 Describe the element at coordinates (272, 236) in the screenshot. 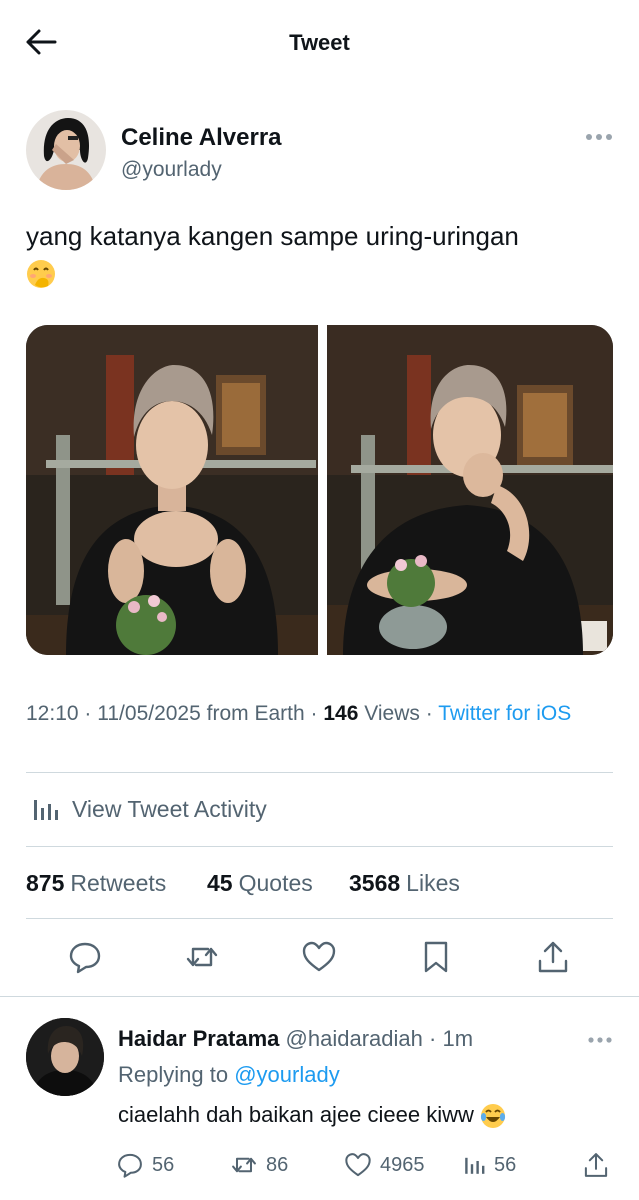

I see `tweet-body: yang katanya kangen sampe uring-uringan` at that location.